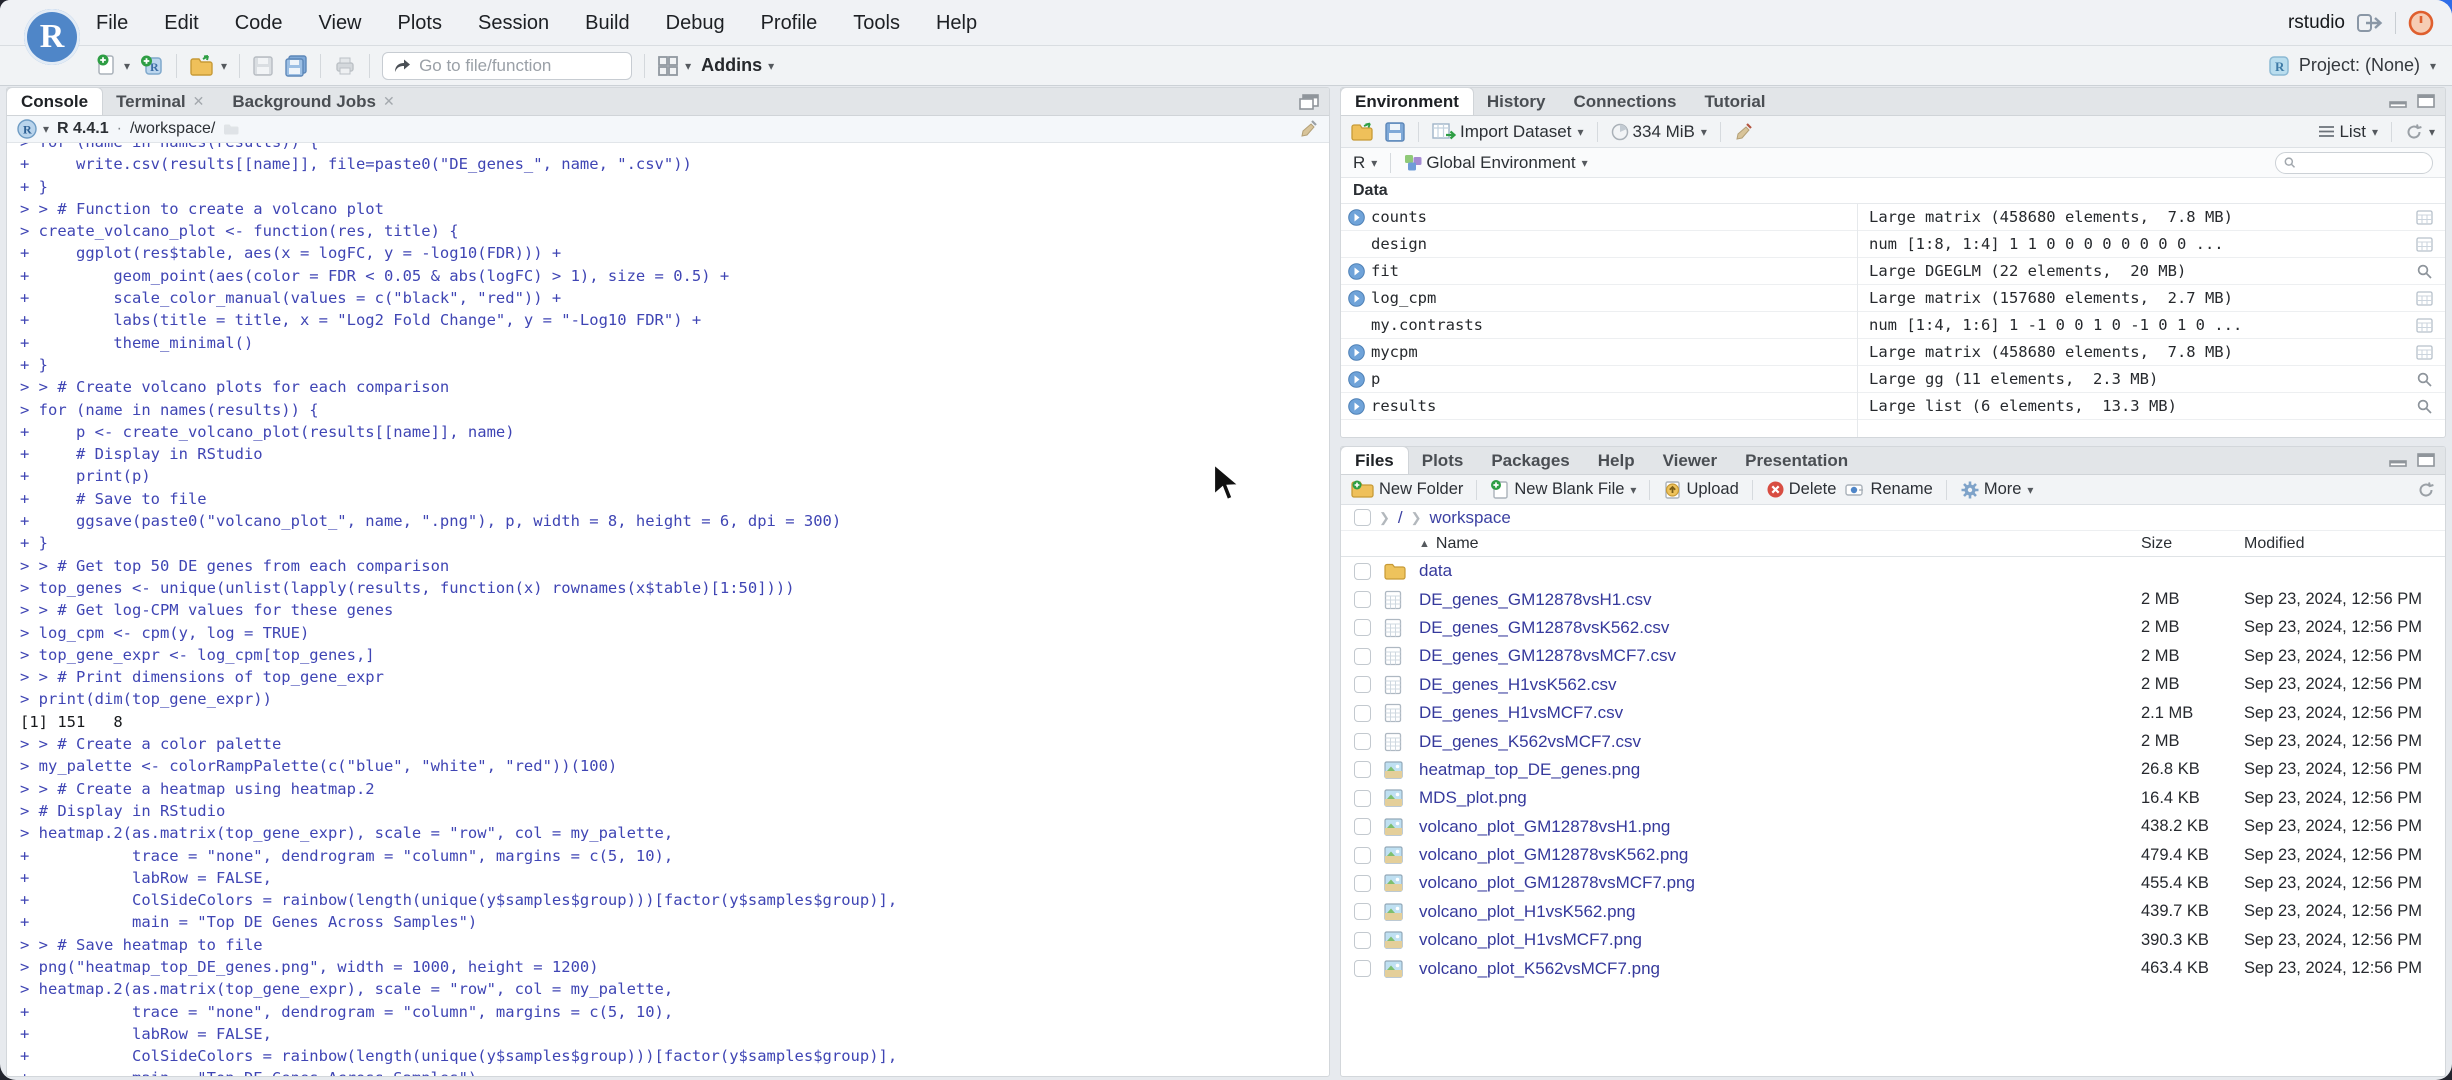 Image resolution: width=2452 pixels, height=1080 pixels. What do you see at coordinates (1400, 518) in the screenshot?
I see `breadcrumb-root: /` at bounding box center [1400, 518].